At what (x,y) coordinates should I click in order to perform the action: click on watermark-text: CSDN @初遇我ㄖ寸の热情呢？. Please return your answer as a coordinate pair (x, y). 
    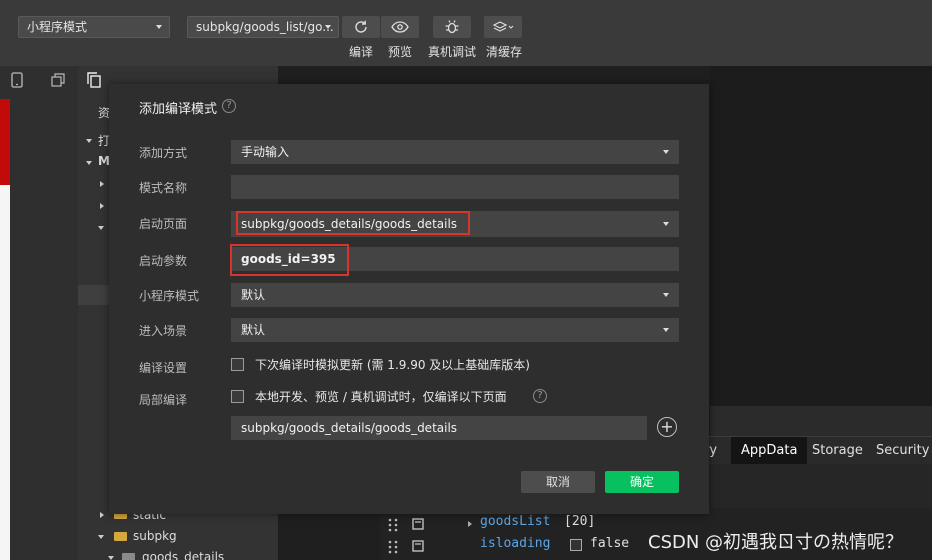
    Looking at the image, I should click on (776, 542).